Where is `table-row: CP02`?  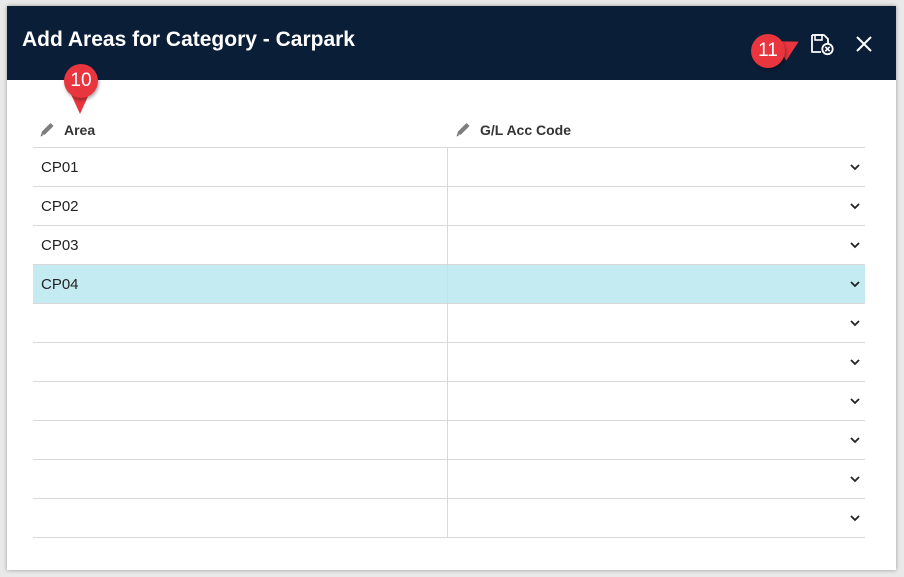 table-row: CP02 is located at coordinates (449, 206).